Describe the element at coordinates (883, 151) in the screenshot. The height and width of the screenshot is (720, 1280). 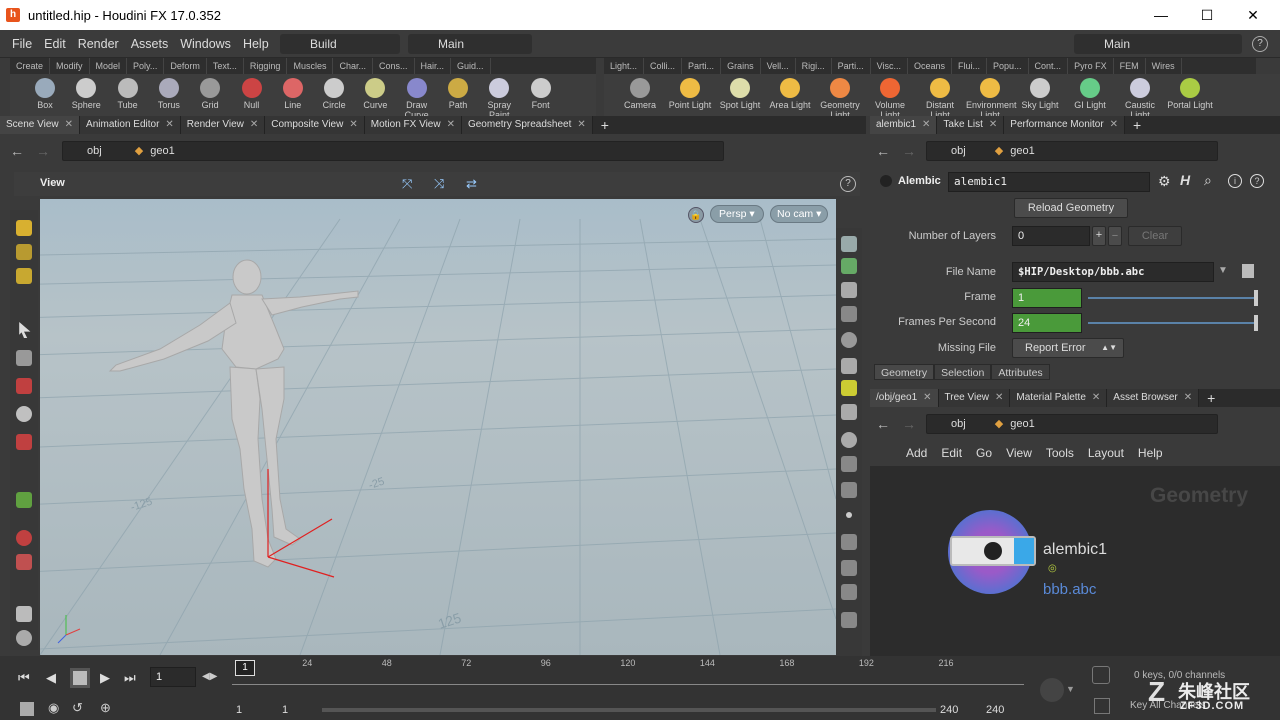
I see `back-arrow-icon: ←` at that location.